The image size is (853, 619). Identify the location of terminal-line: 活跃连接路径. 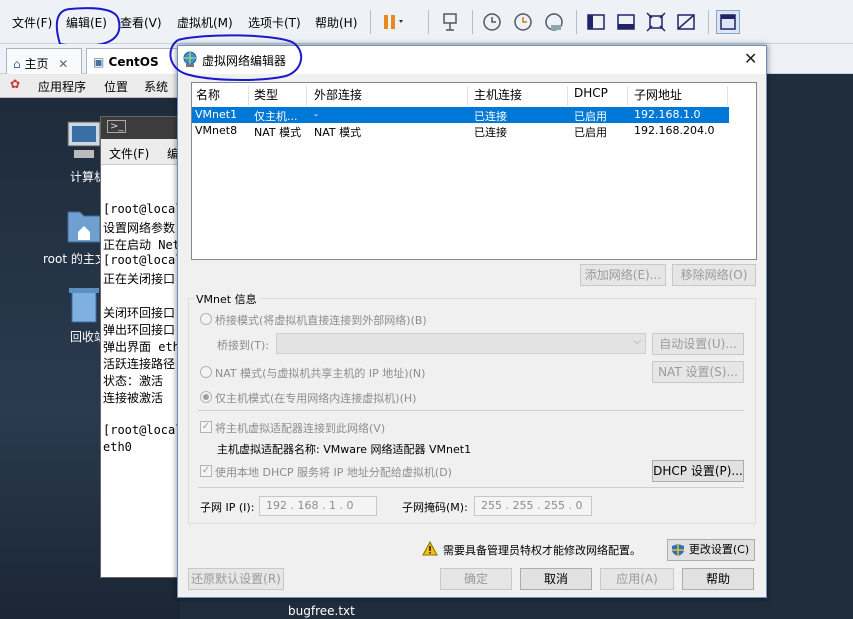
(139, 364).